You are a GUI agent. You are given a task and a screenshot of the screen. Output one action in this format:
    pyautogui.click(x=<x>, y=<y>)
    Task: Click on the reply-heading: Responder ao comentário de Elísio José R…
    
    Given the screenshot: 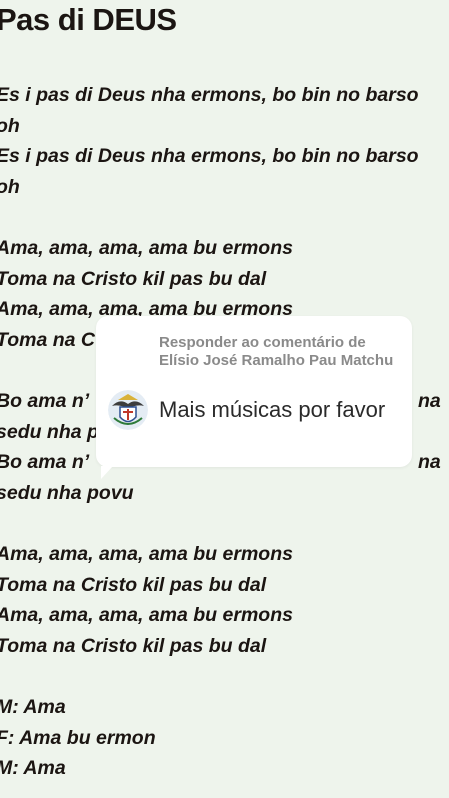 What is the action you would take?
    pyautogui.click(x=276, y=351)
    